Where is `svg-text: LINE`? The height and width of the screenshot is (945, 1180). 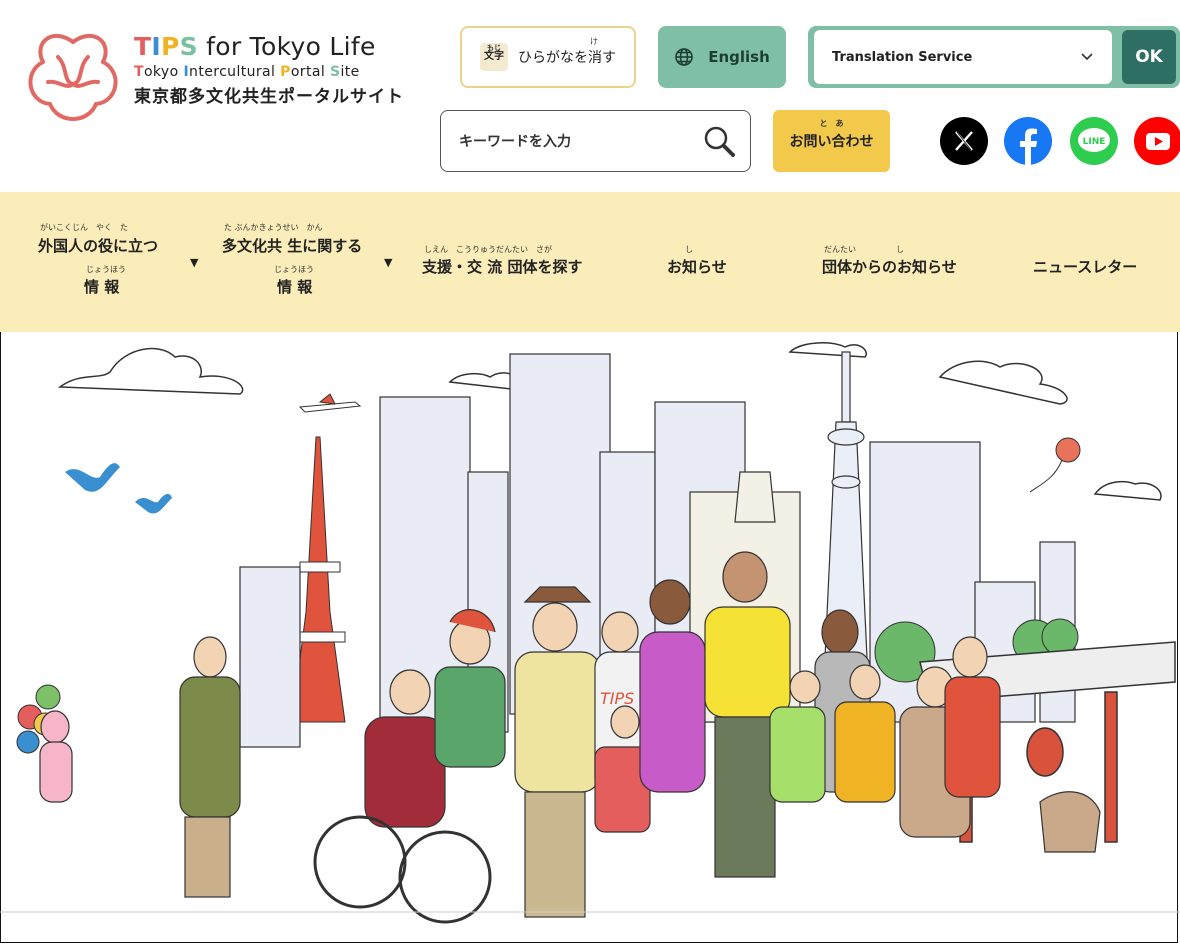
svg-text: LINE is located at coordinates (1094, 142).